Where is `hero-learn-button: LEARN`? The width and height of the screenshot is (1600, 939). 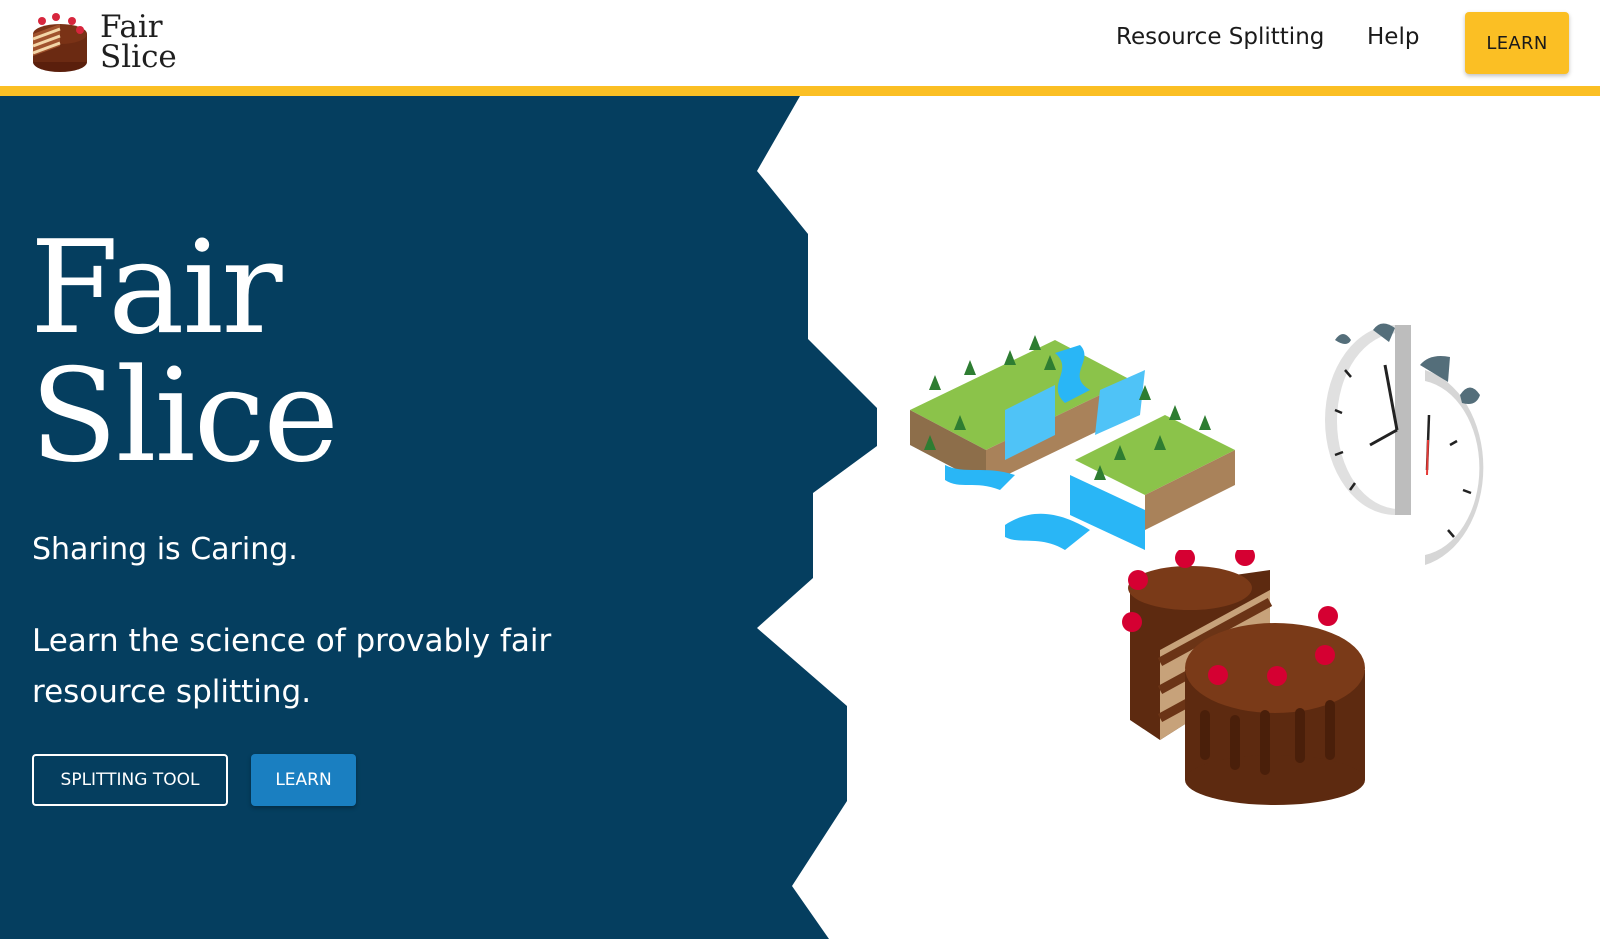
hero-learn-button: LEARN is located at coordinates (303, 780).